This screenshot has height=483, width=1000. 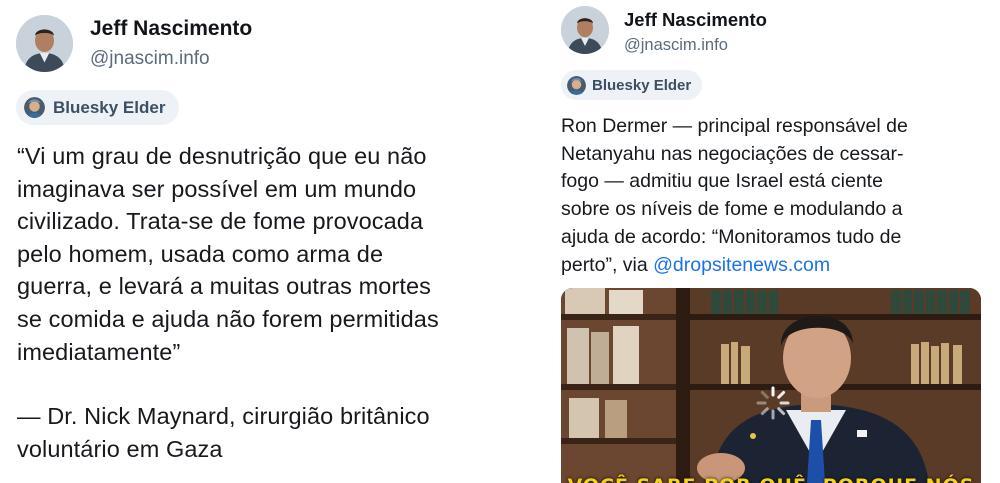 What do you see at coordinates (224, 286) in the screenshot?
I see `quote-line: guerra, e levará a muitas outras mortes` at bounding box center [224, 286].